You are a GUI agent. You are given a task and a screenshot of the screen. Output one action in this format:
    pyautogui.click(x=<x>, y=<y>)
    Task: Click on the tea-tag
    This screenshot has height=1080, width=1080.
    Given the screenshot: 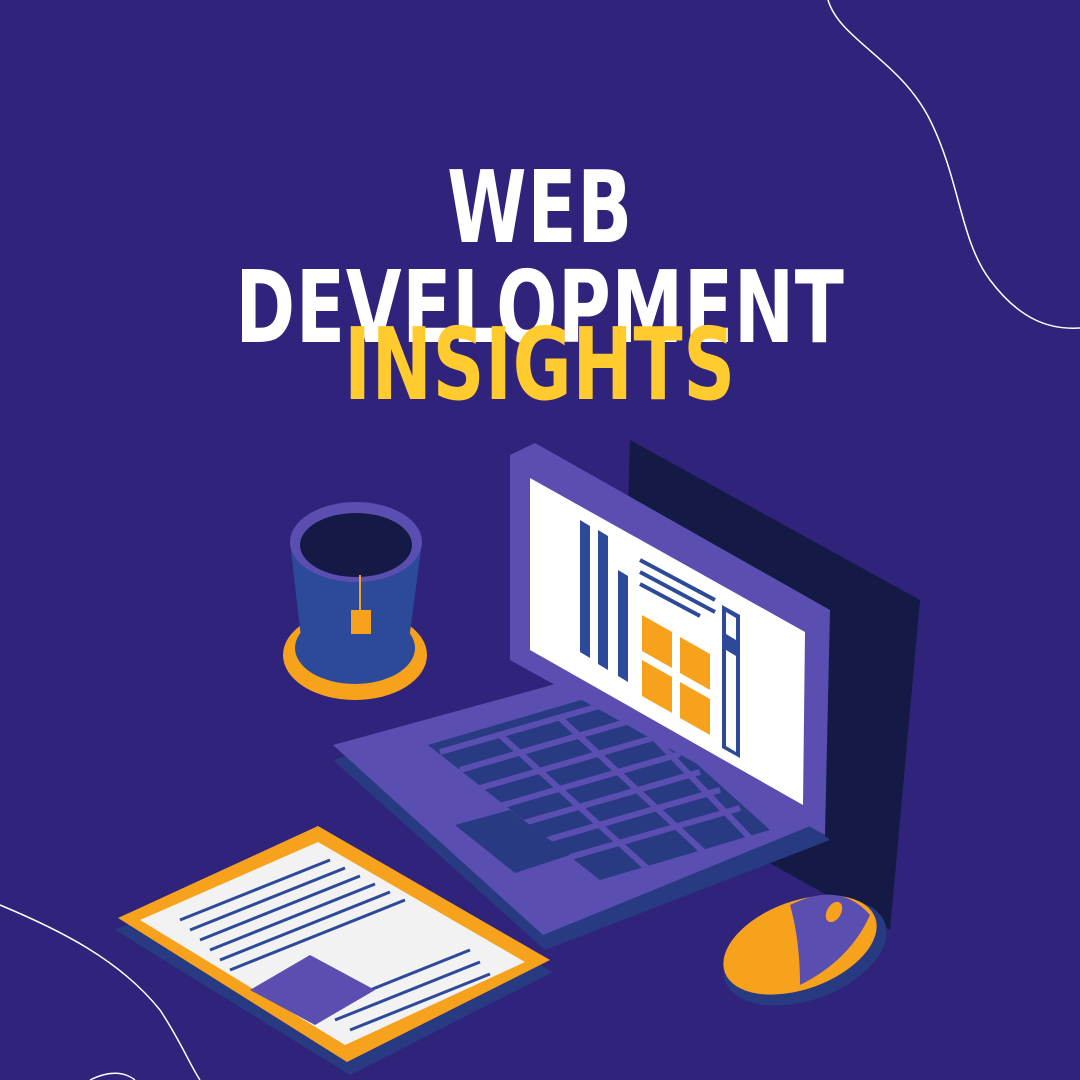 What is the action you would take?
    pyautogui.click(x=361, y=622)
    